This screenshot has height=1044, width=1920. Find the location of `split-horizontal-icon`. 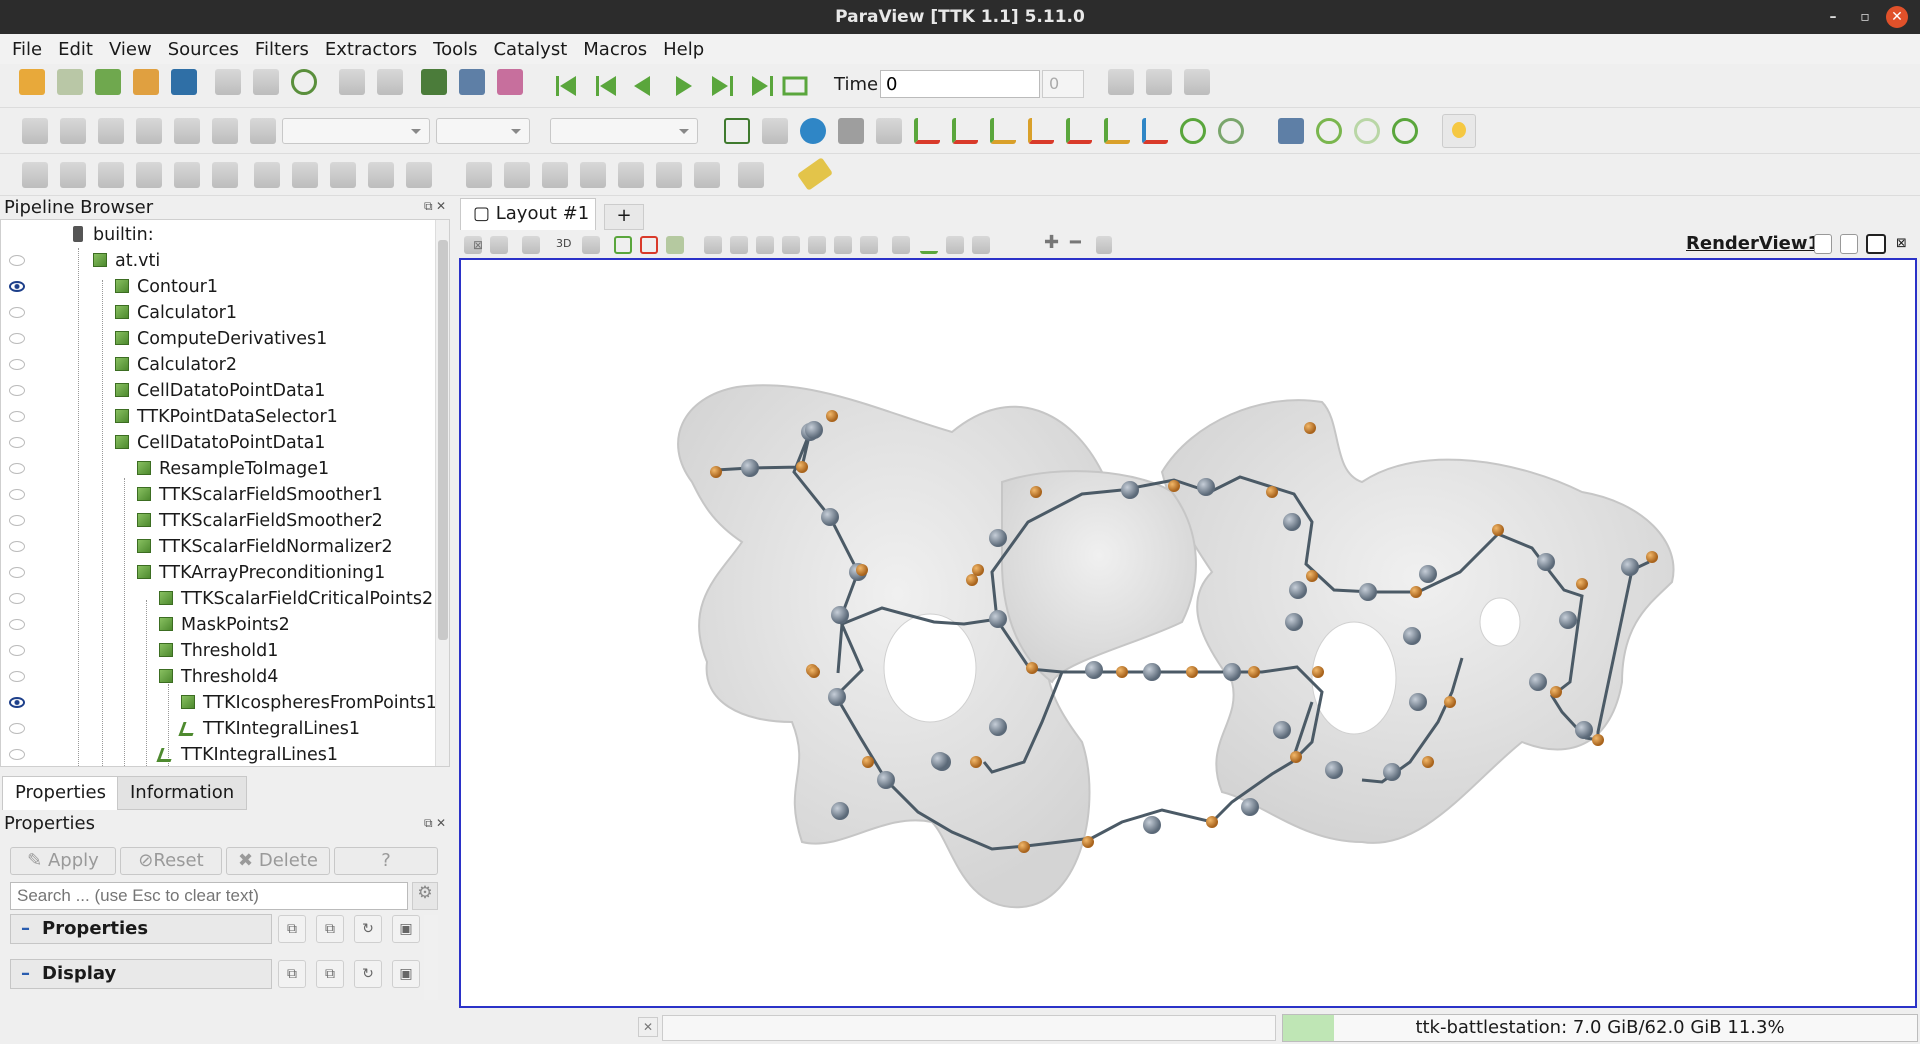

split-horizontal-icon is located at coordinates (1823, 244).